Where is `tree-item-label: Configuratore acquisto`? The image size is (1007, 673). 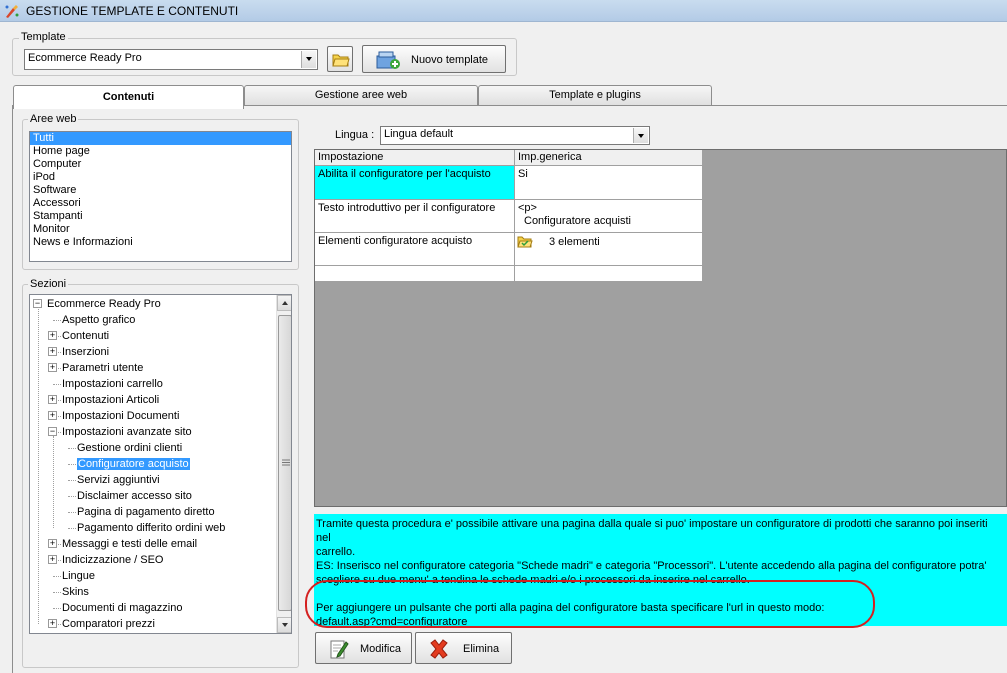 tree-item-label: Configuratore acquisto is located at coordinates (133, 464).